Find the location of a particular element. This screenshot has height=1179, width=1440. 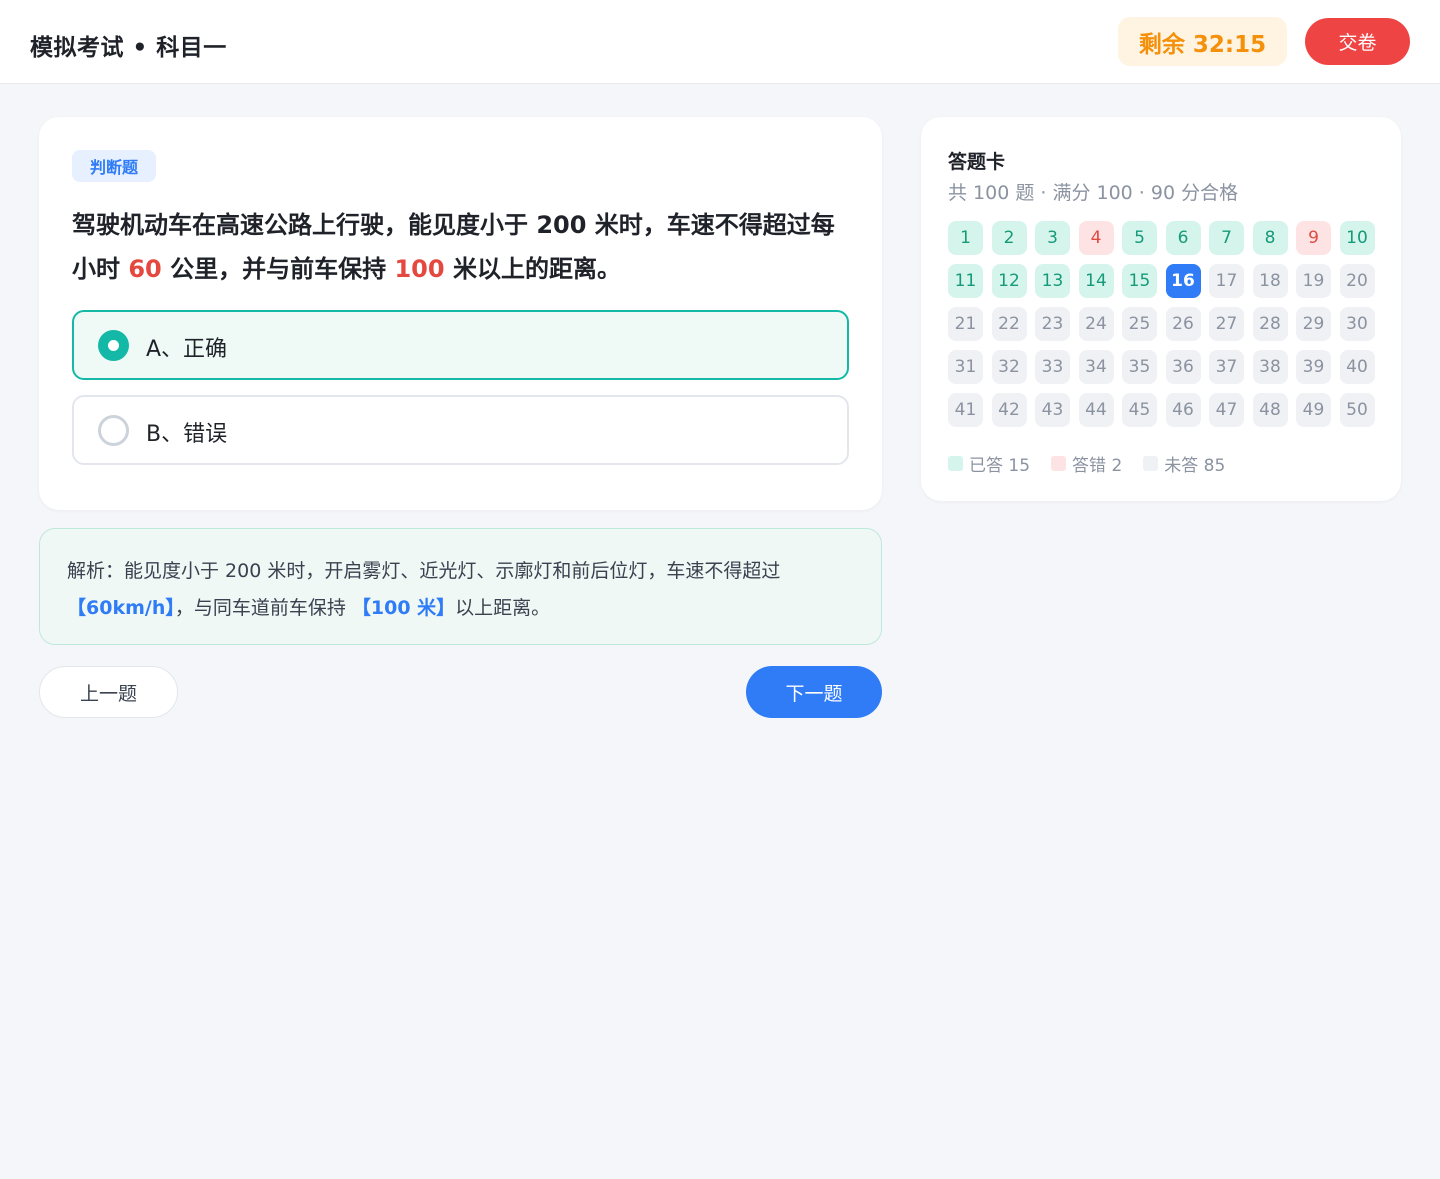

unanswered-swatch-icon is located at coordinates (1151, 463).